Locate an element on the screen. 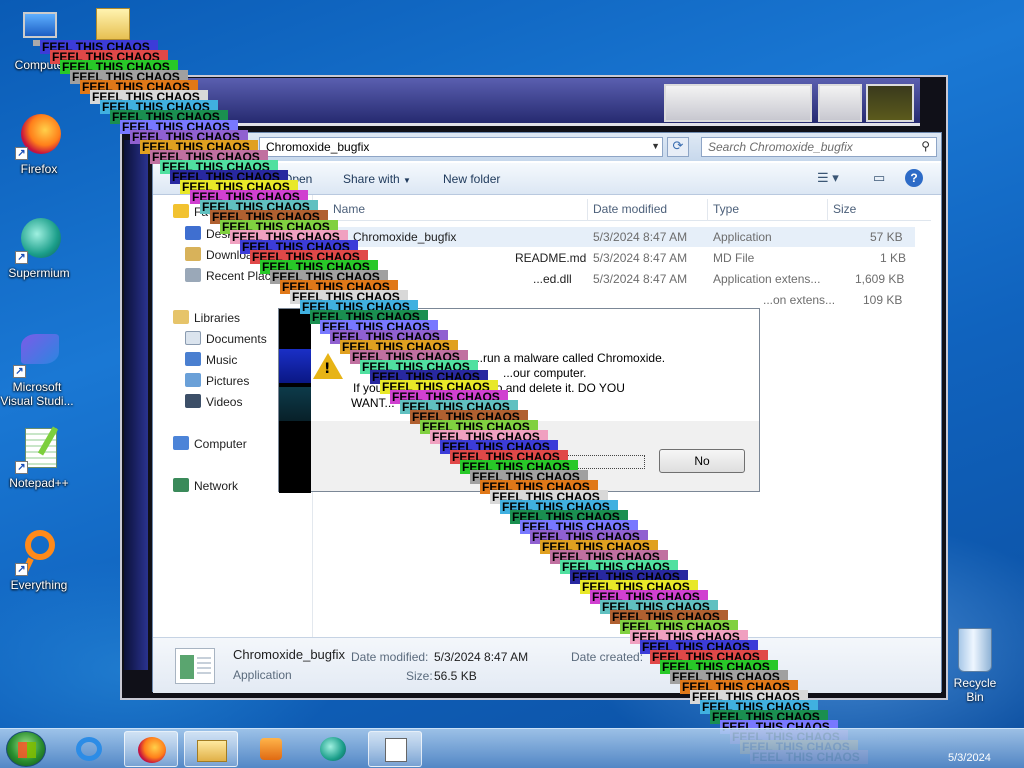  nav-label: Documents is located at coordinates (236, 339).